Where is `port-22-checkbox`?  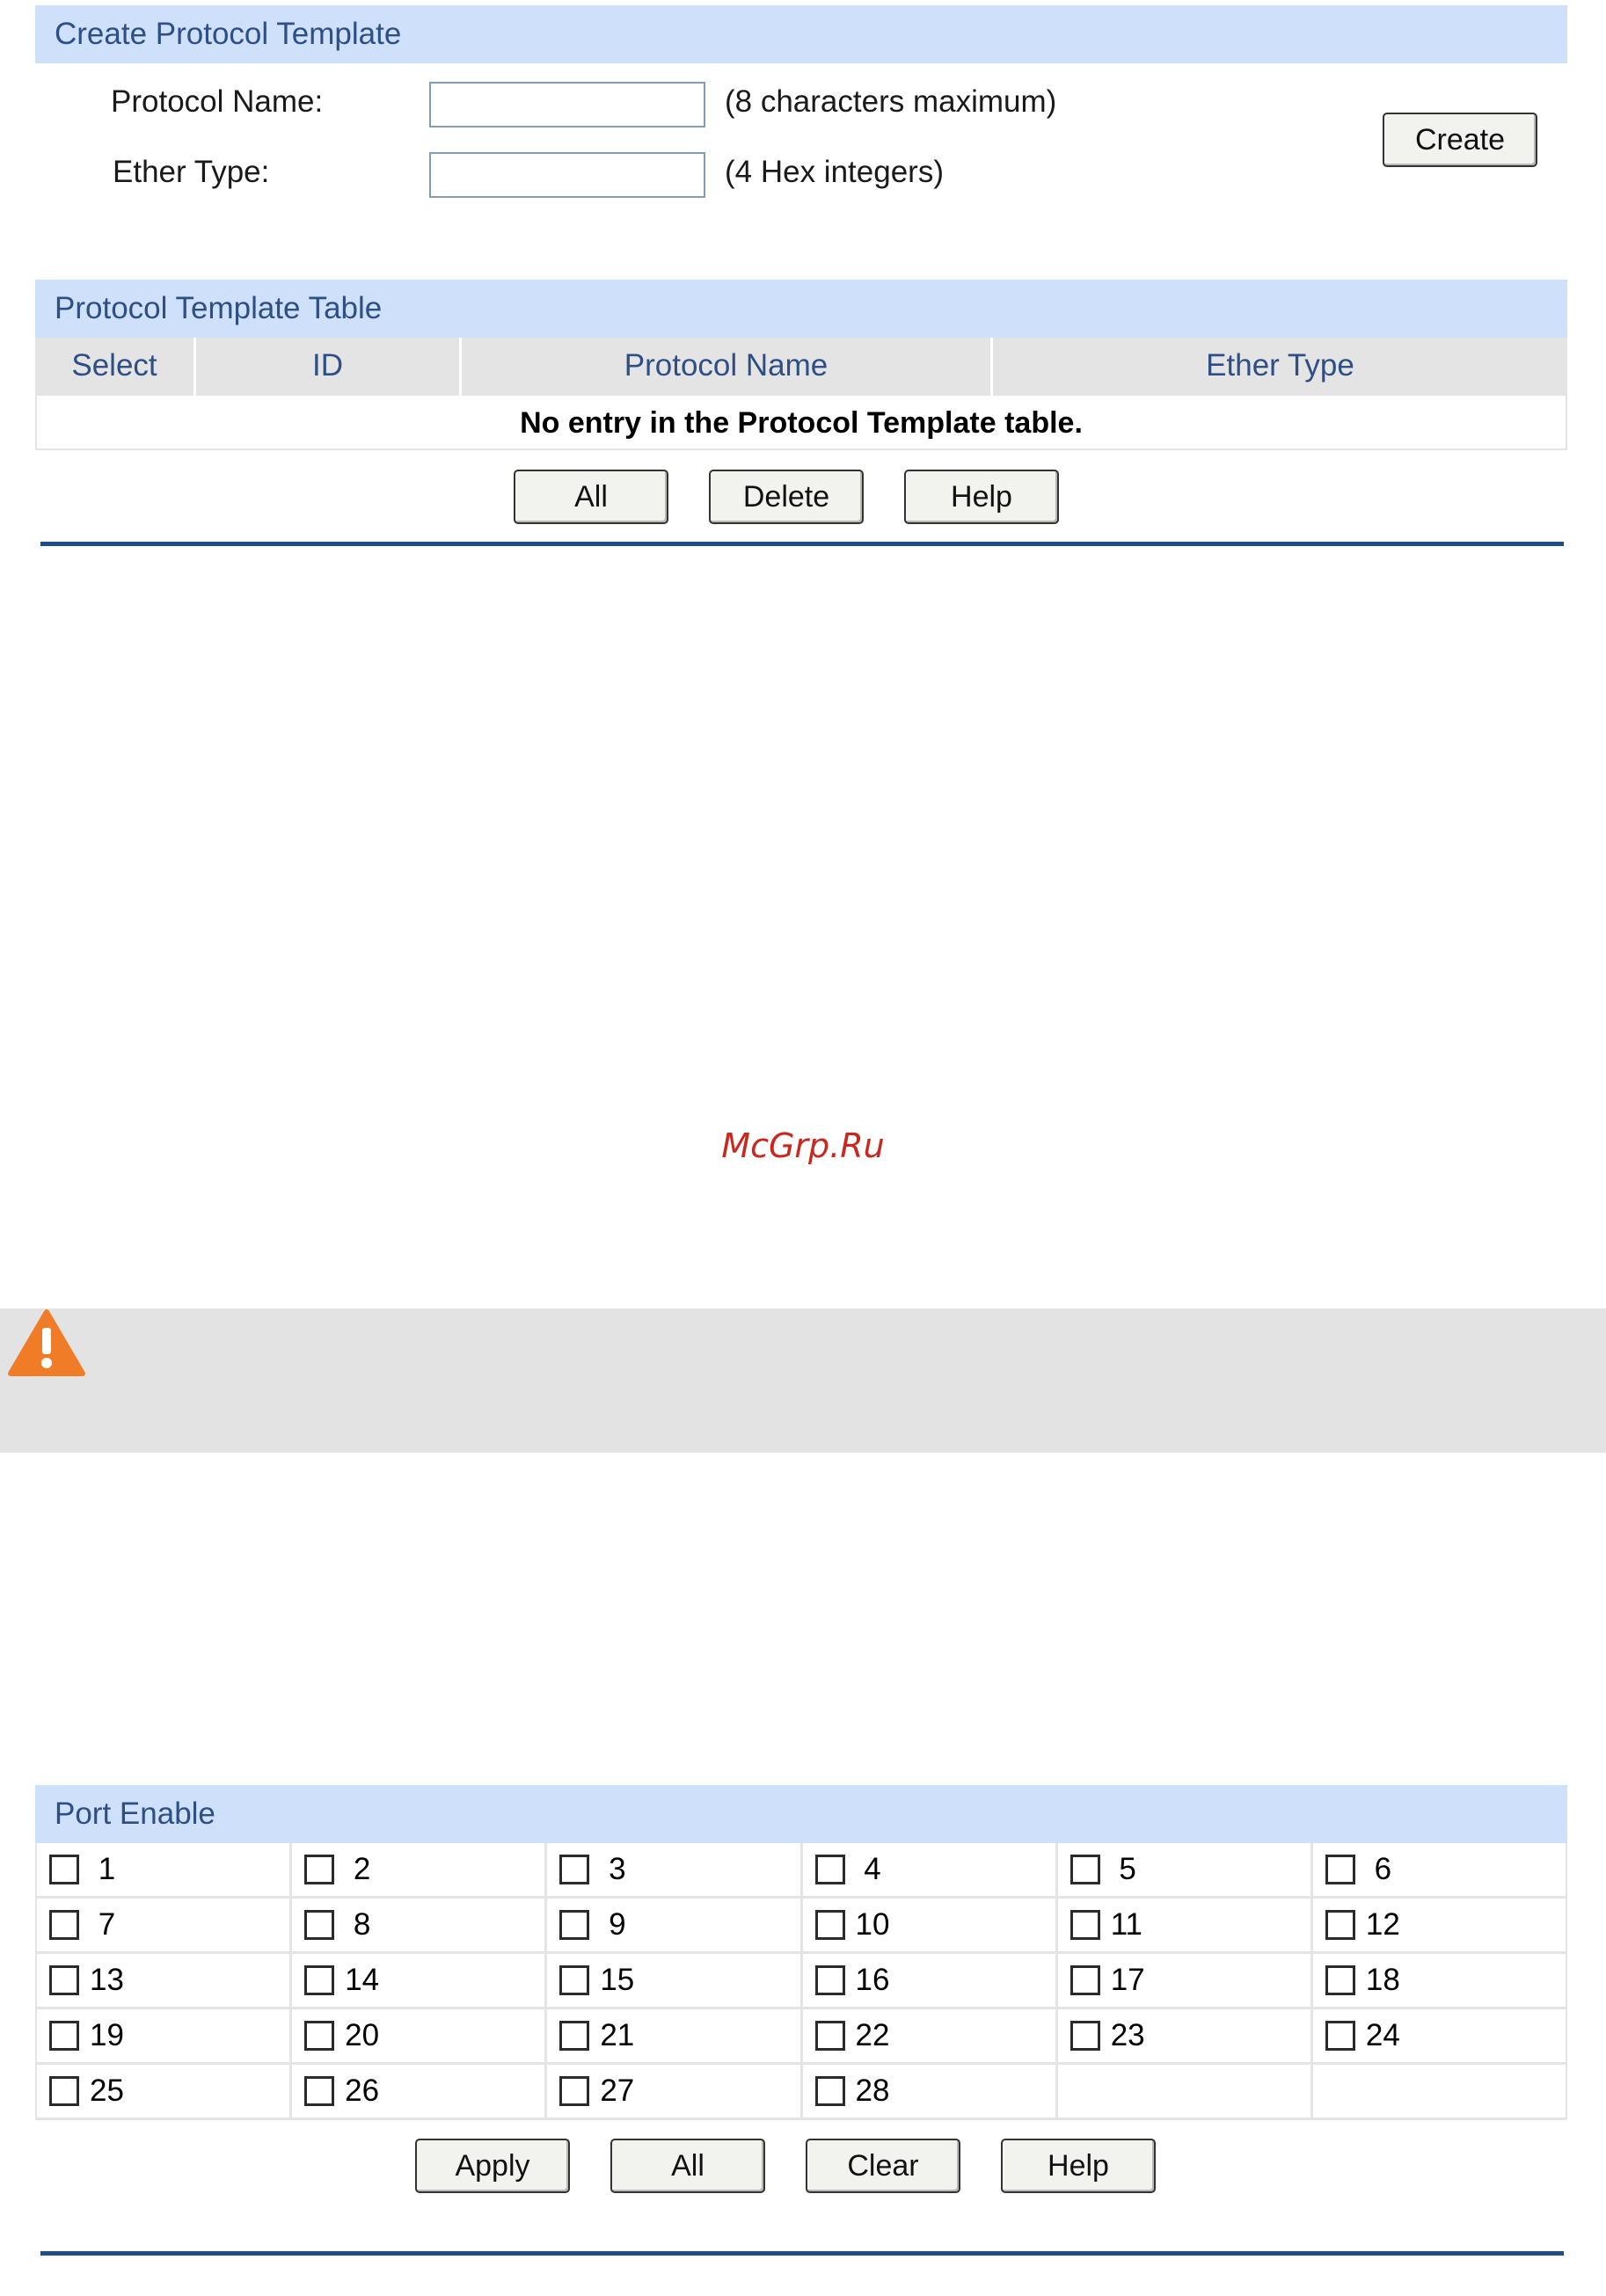 port-22-checkbox is located at coordinates (829, 2036).